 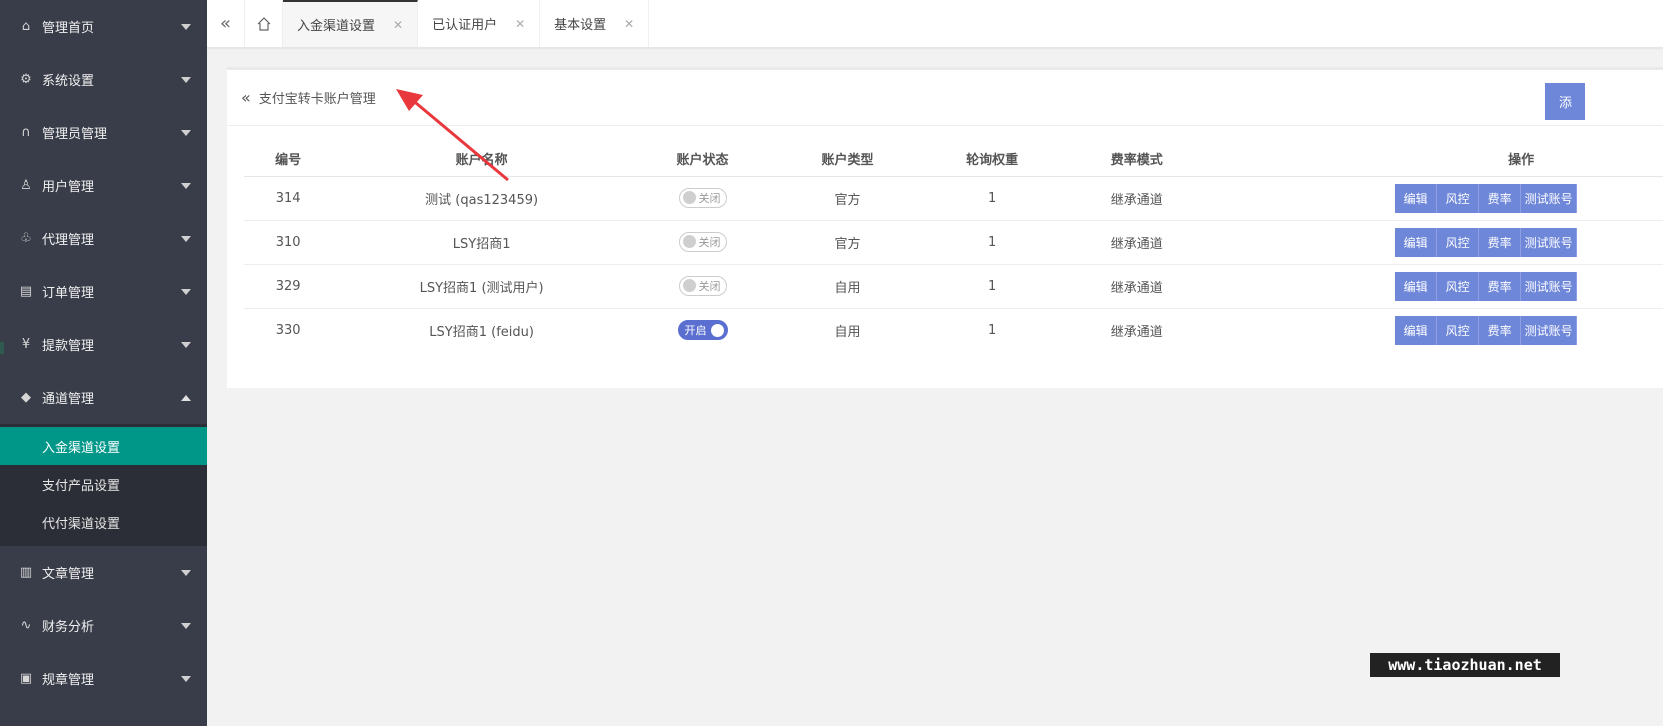 I want to click on col-ops: 操作, so click(x=1534, y=159).